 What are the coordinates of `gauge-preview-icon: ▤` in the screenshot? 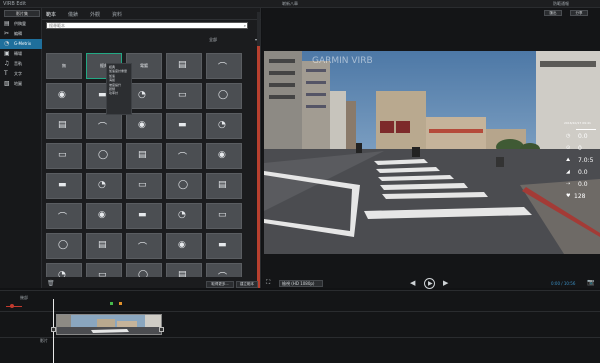 It's located at (222, 185).